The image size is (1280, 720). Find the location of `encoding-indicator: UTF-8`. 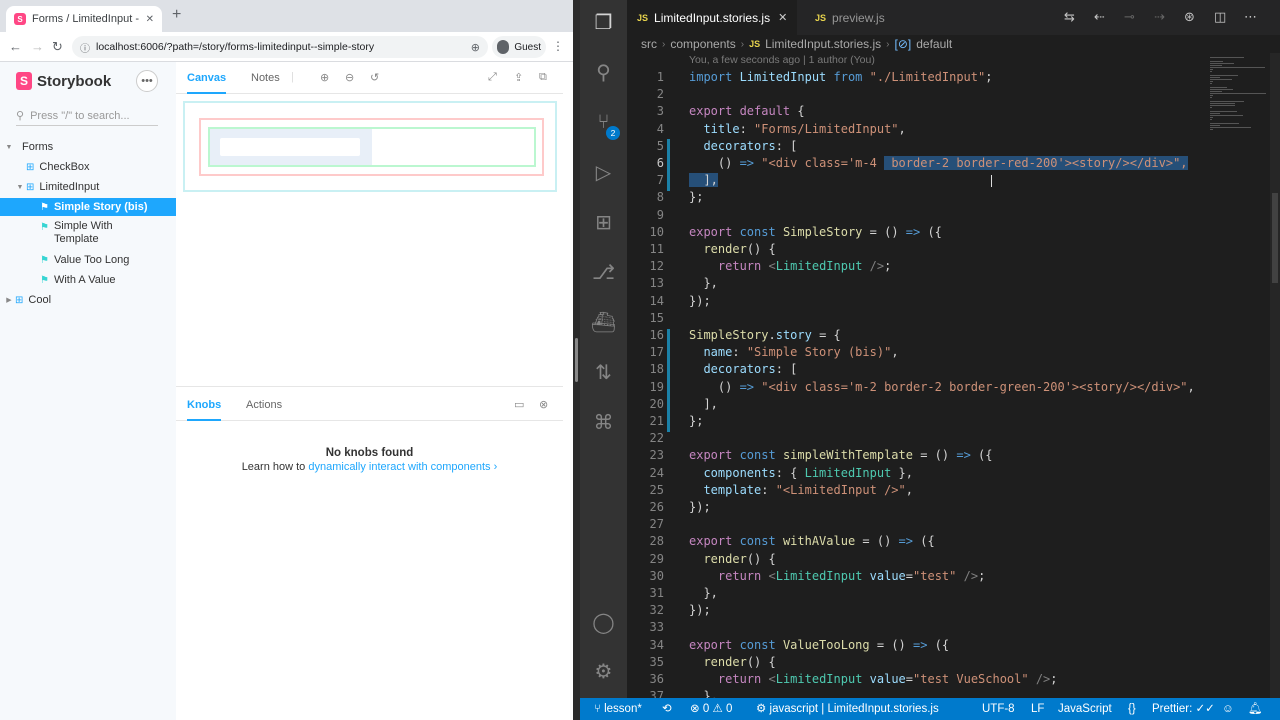

encoding-indicator: UTF-8 is located at coordinates (998, 709).